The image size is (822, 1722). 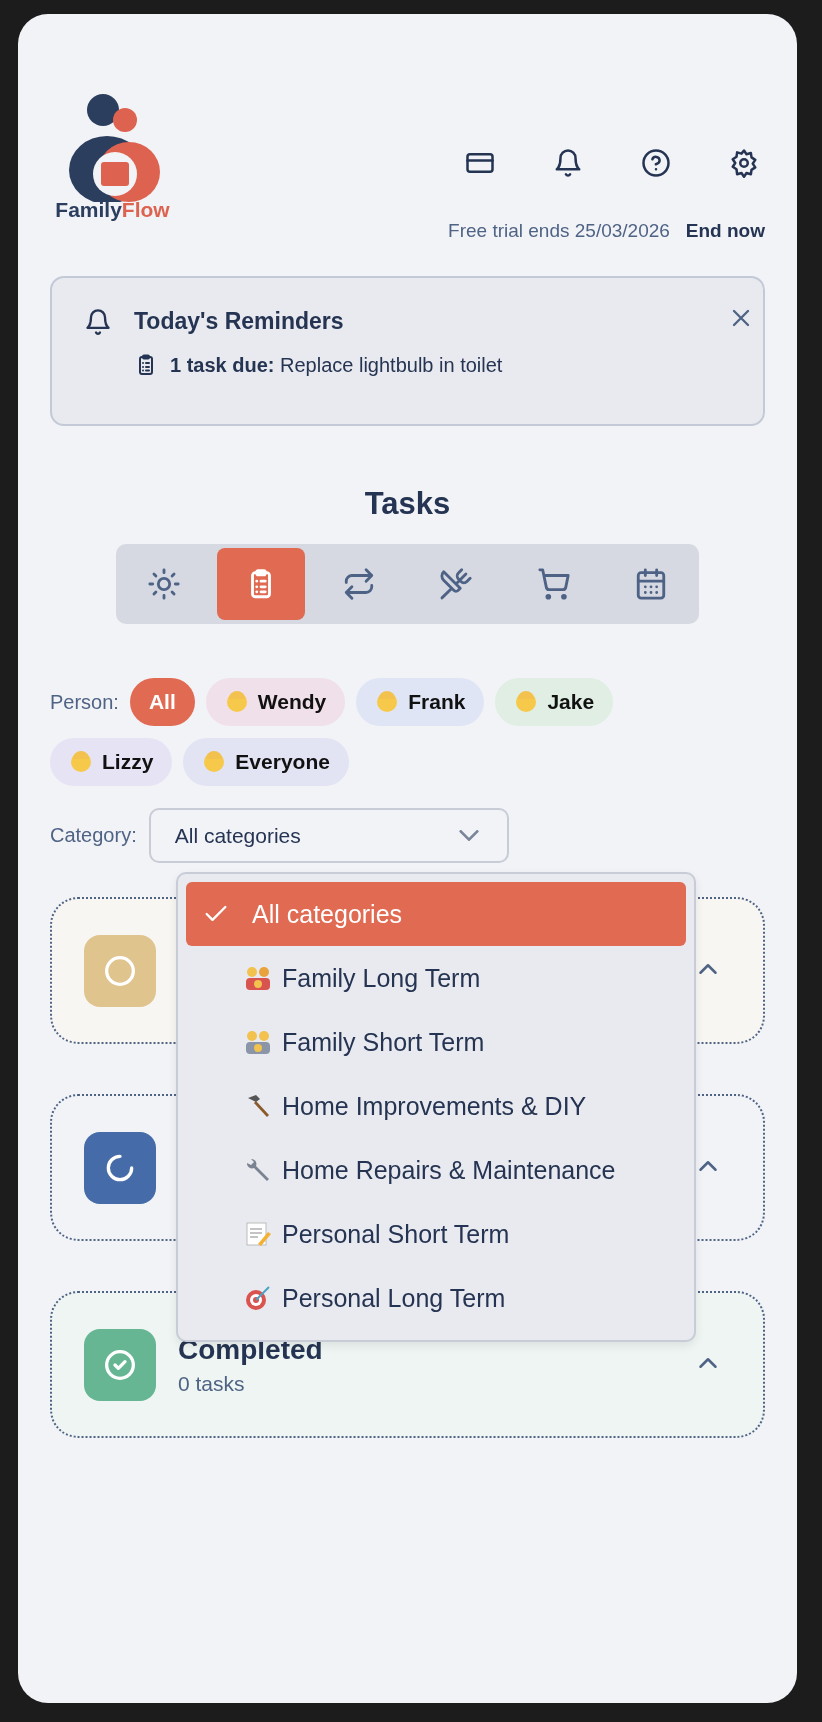 What do you see at coordinates (436, 1298) in the screenshot?
I see `category-option: Personal Long Term` at bounding box center [436, 1298].